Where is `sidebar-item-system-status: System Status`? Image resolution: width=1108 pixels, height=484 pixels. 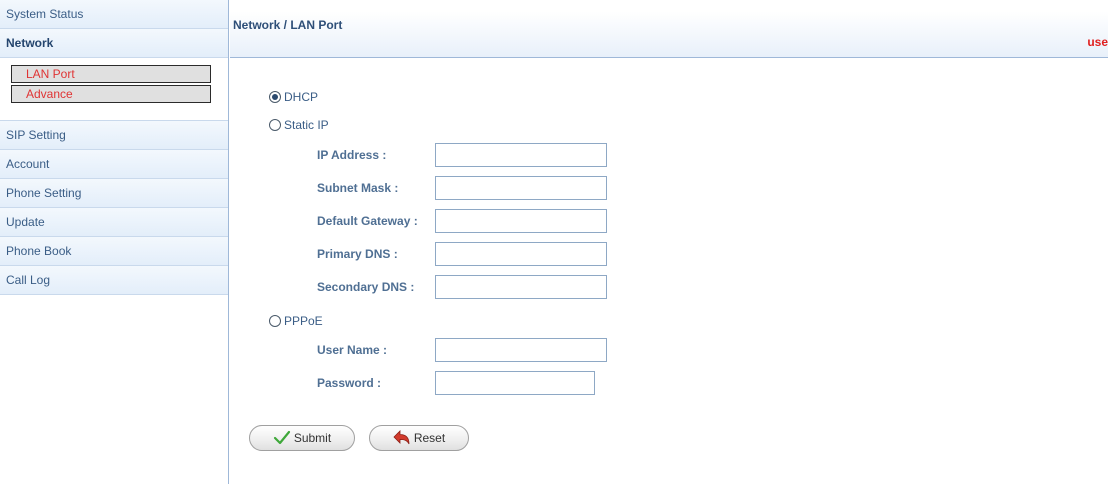
sidebar-item-system-status: System Status is located at coordinates (114, 14).